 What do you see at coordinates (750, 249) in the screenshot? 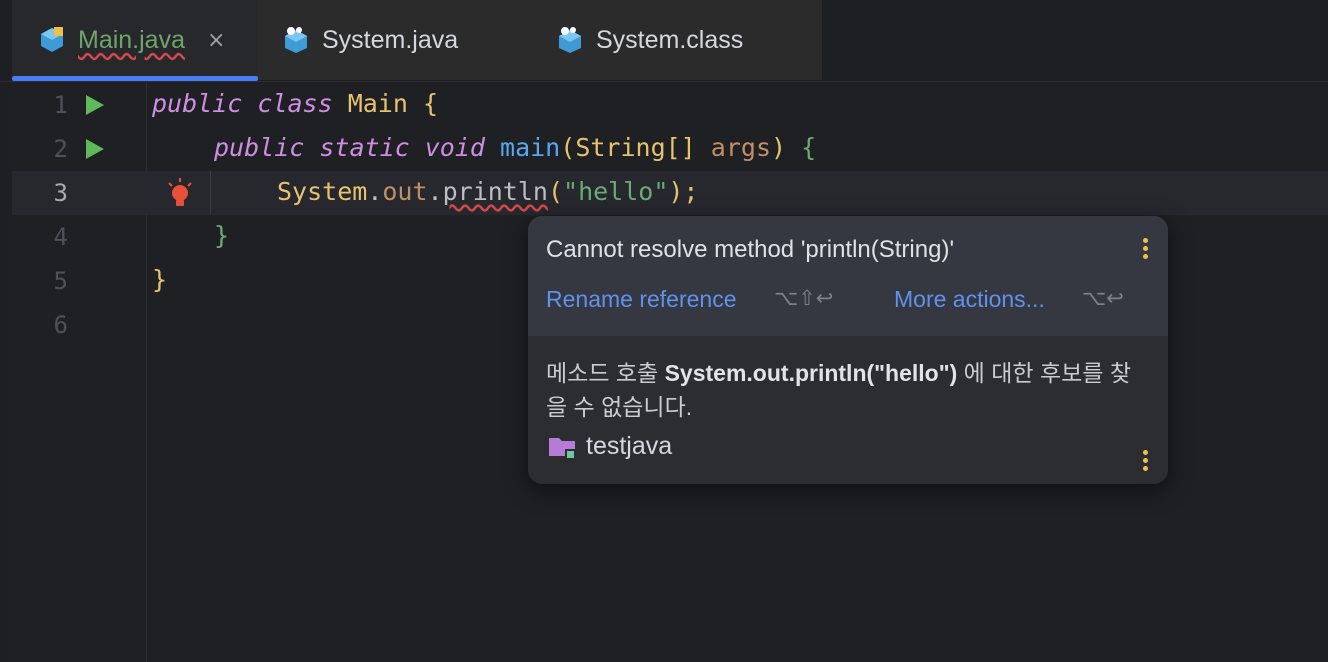
I see `error-message: Cannot resolve method 'println(String)'` at bounding box center [750, 249].